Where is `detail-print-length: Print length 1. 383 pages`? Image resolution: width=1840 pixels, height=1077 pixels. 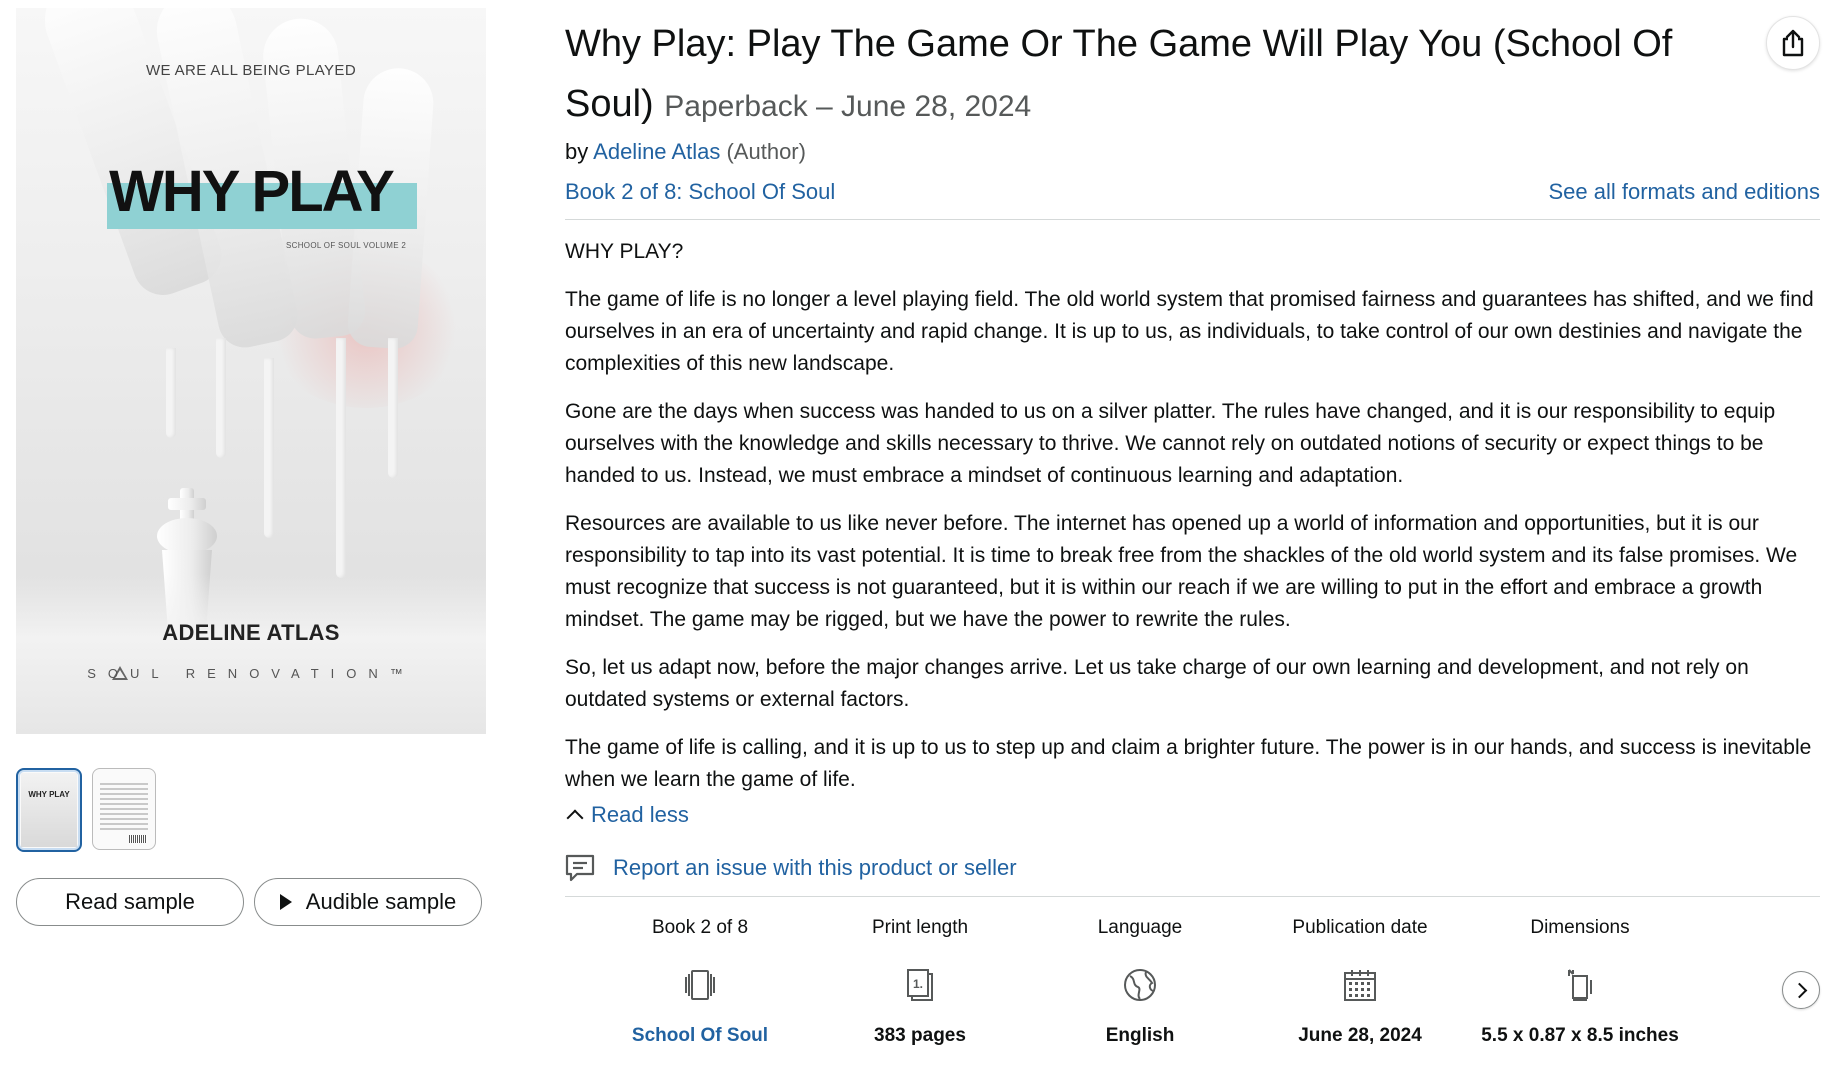
detail-print-length: Print length 1. 383 pages is located at coordinates (920, 983).